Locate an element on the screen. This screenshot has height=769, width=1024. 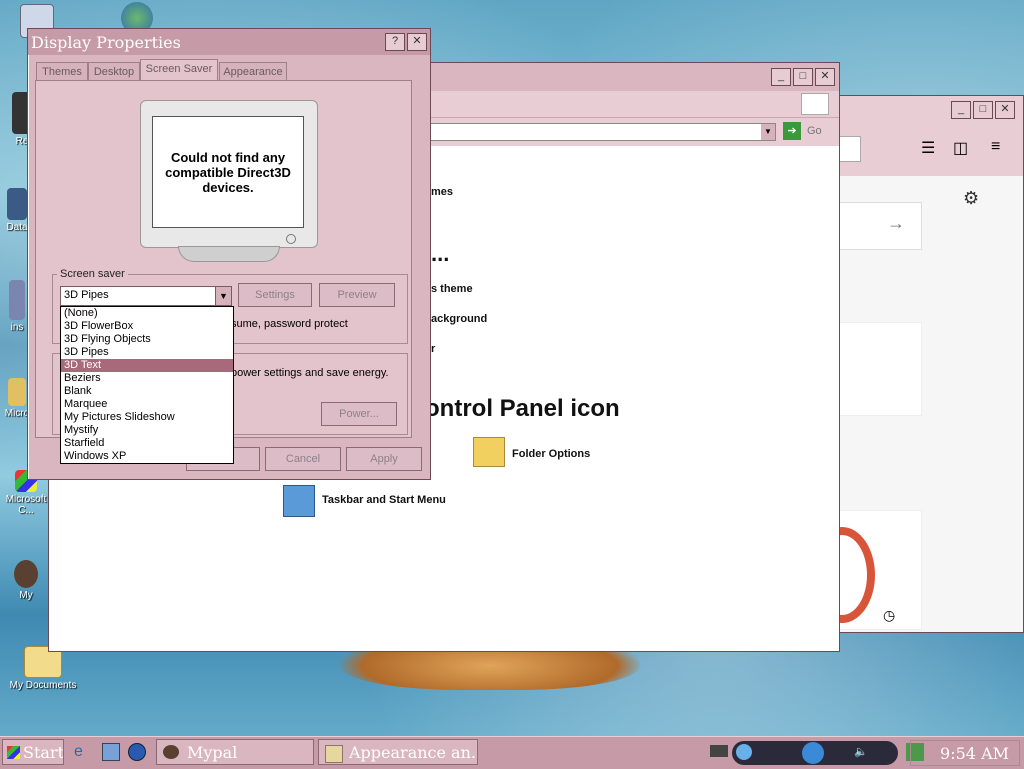
sidebar-icon: ◫ is located at coordinates (960, 148).